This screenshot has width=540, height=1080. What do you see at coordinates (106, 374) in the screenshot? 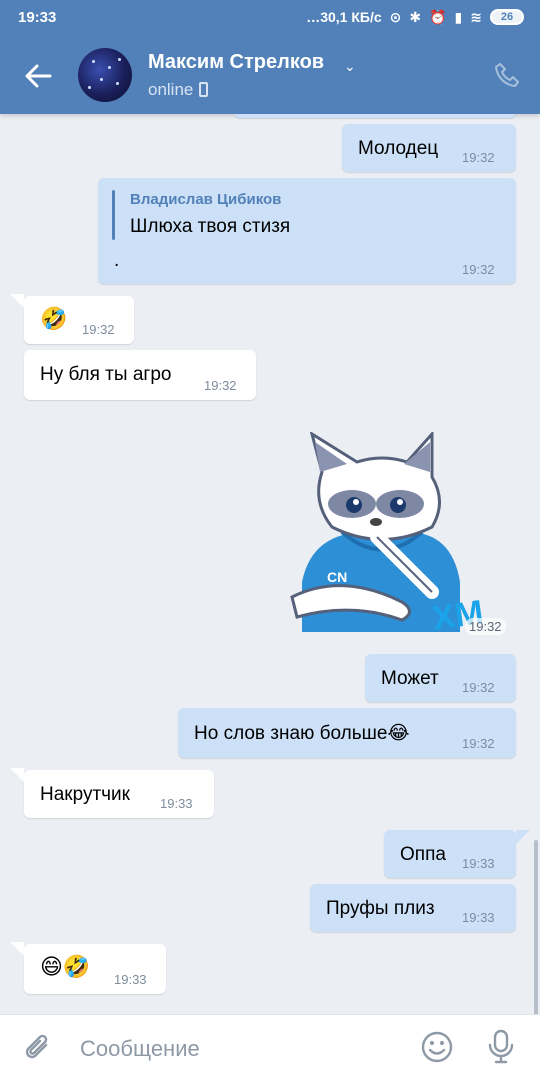
I see `message-text: Ну бля ты агро` at bounding box center [106, 374].